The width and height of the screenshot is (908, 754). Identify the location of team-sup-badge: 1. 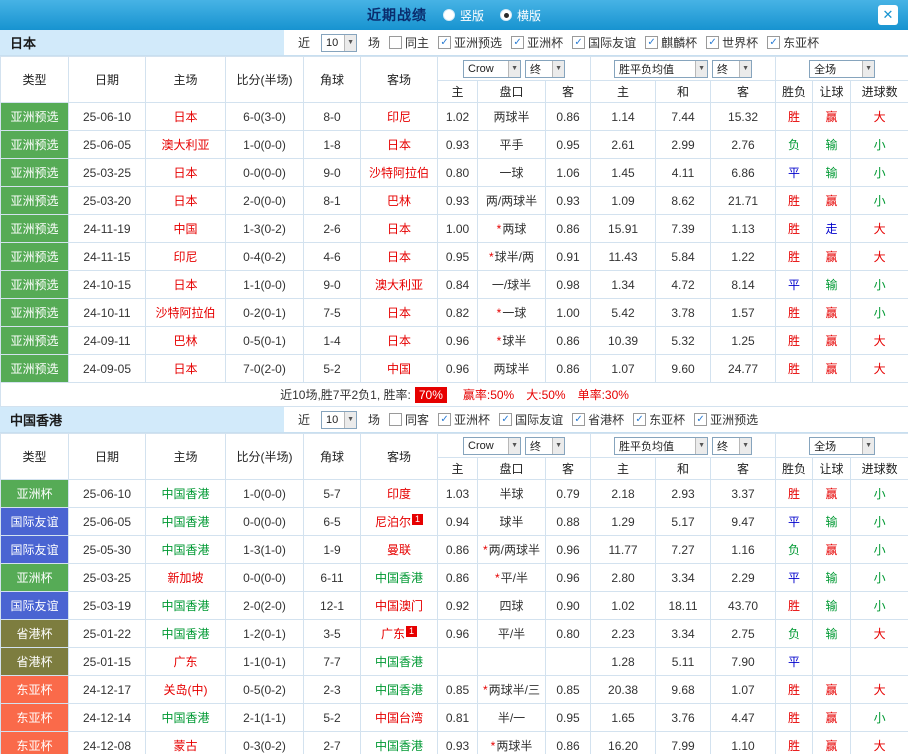
(417, 519).